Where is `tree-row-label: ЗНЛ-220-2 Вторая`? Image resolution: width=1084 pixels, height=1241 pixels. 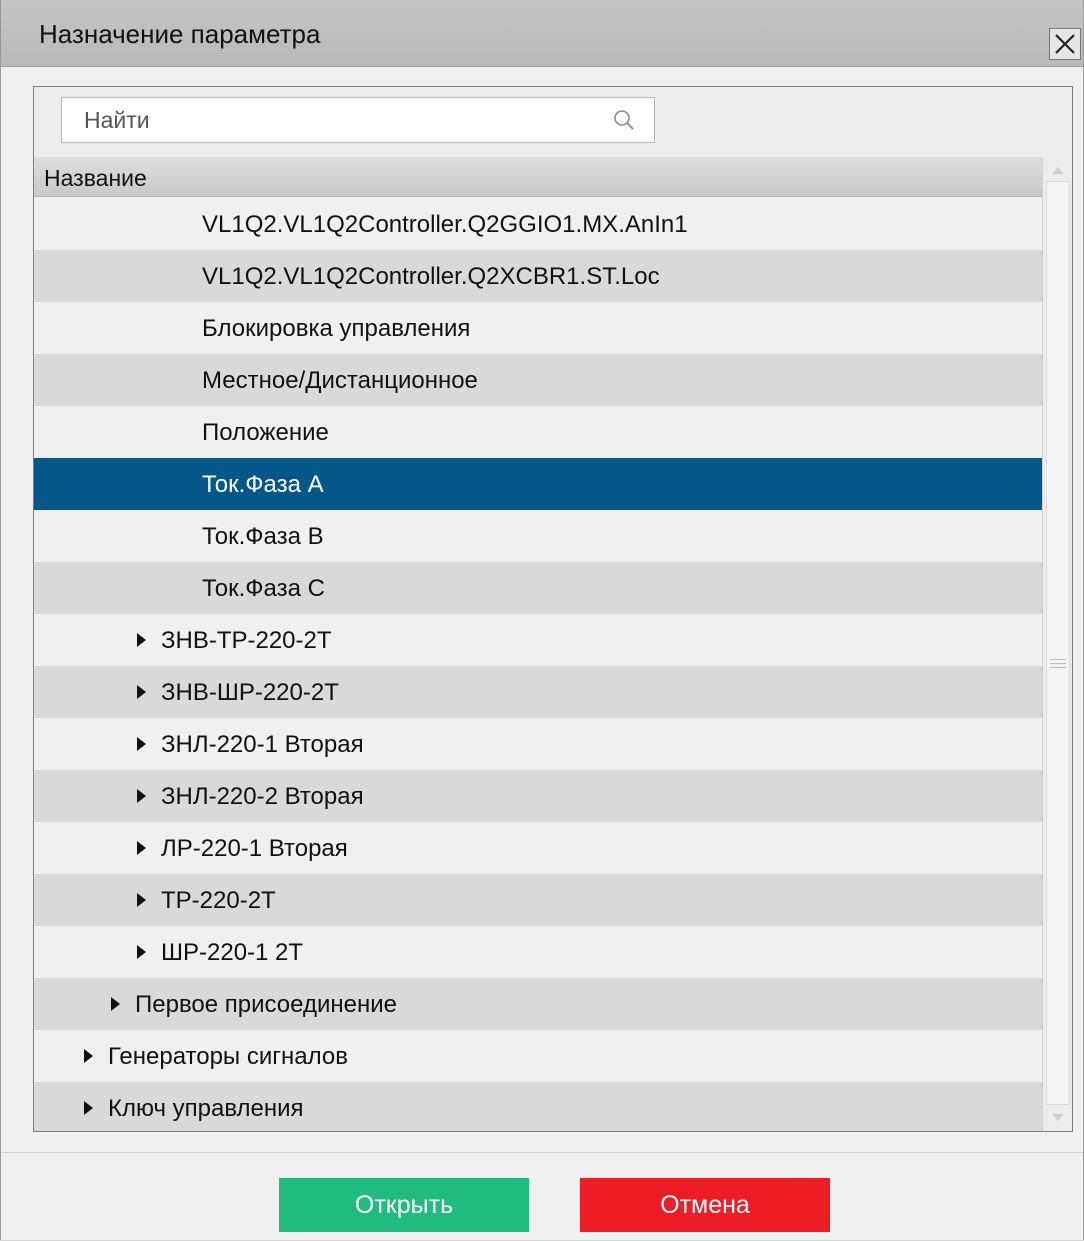
tree-row-label: ЗНЛ-220-2 Вторая is located at coordinates (262, 796).